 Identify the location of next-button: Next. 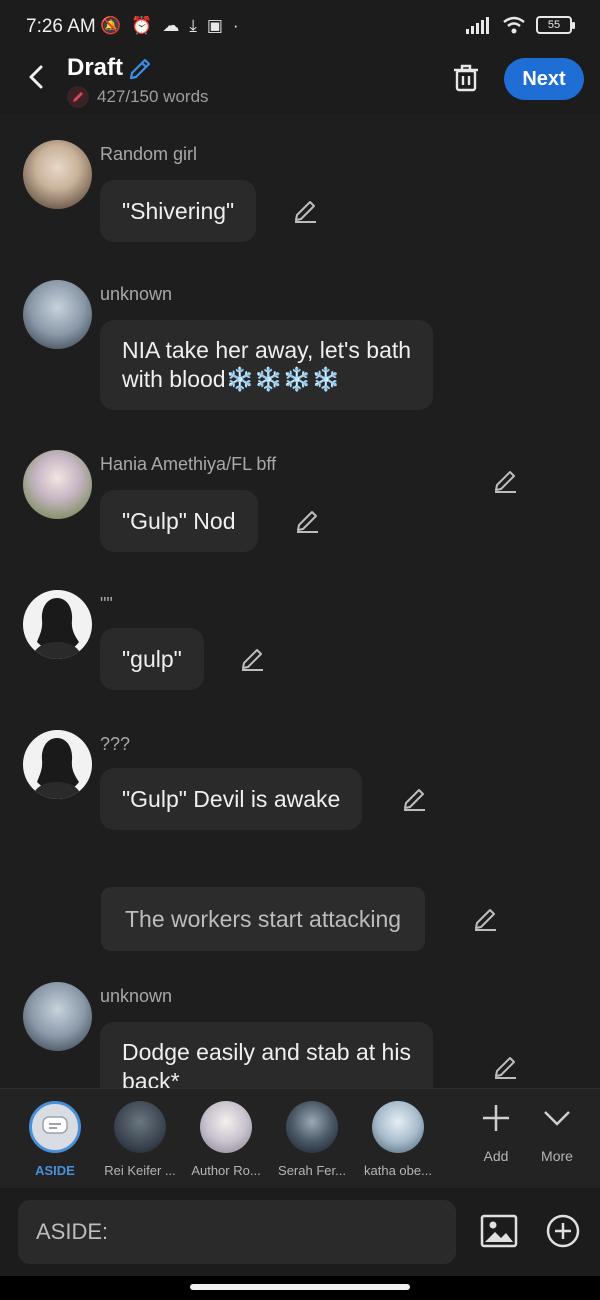
(544, 79).